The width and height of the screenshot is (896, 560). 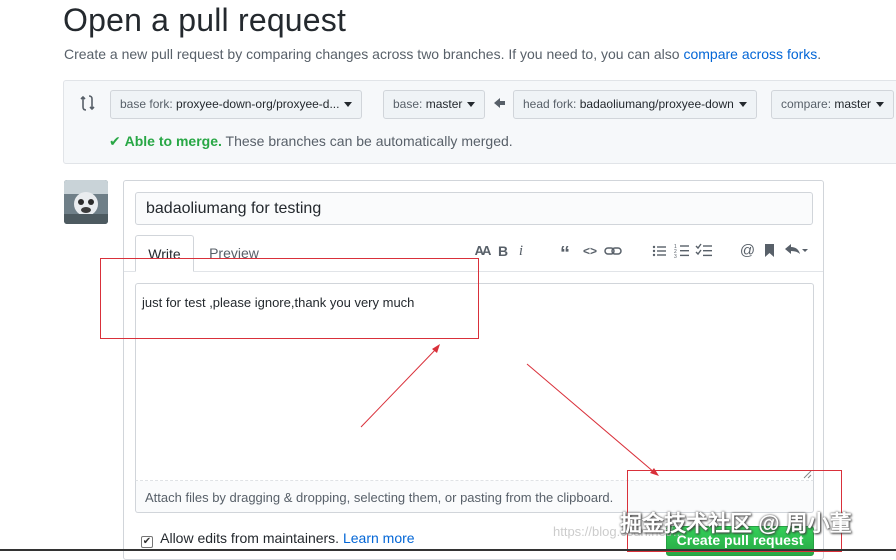 I want to click on avatar, so click(x=86, y=202).